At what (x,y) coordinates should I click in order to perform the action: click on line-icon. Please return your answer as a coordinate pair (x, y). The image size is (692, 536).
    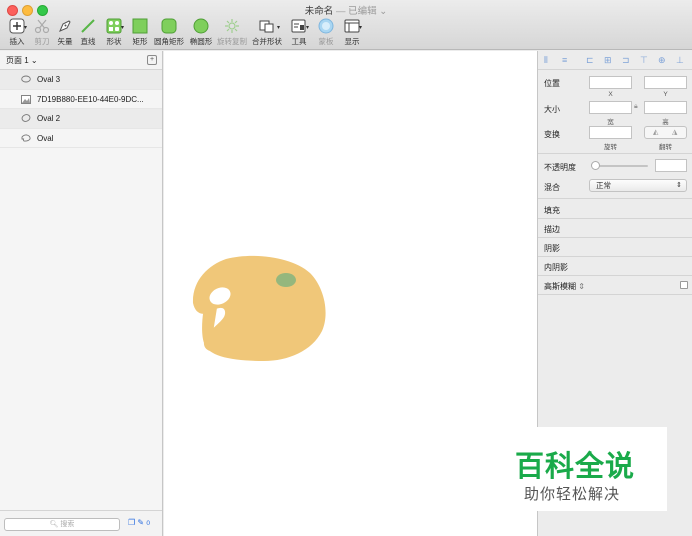
    Looking at the image, I should click on (88, 26).